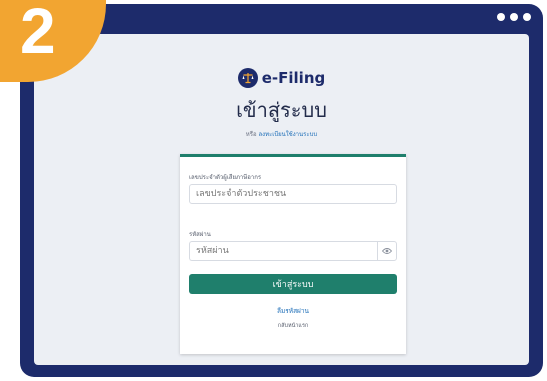 The width and height of the screenshot is (547, 381). What do you see at coordinates (287, 134) in the screenshot?
I see `register-link: ลงทะเบียนใช้งานระบบ` at bounding box center [287, 134].